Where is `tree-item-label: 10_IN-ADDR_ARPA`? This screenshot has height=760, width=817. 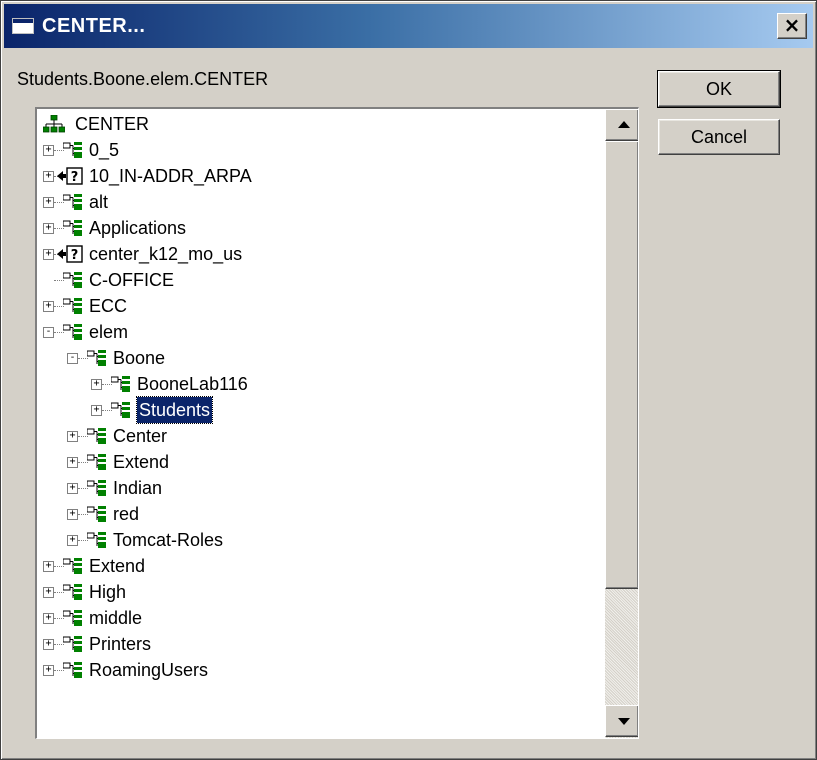 tree-item-label: 10_IN-ADDR_ARPA is located at coordinates (170, 176).